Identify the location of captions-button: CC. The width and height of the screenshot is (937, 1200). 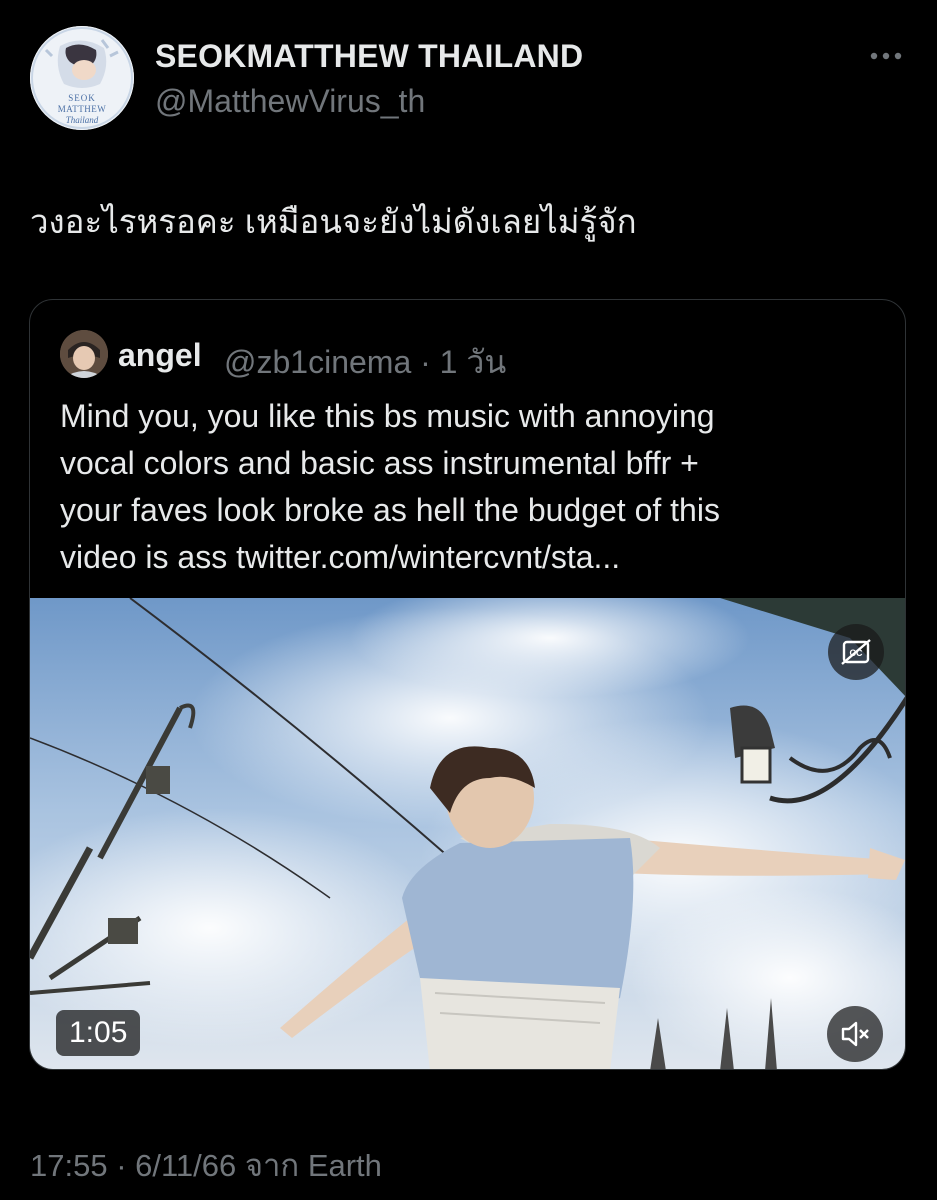
(856, 652).